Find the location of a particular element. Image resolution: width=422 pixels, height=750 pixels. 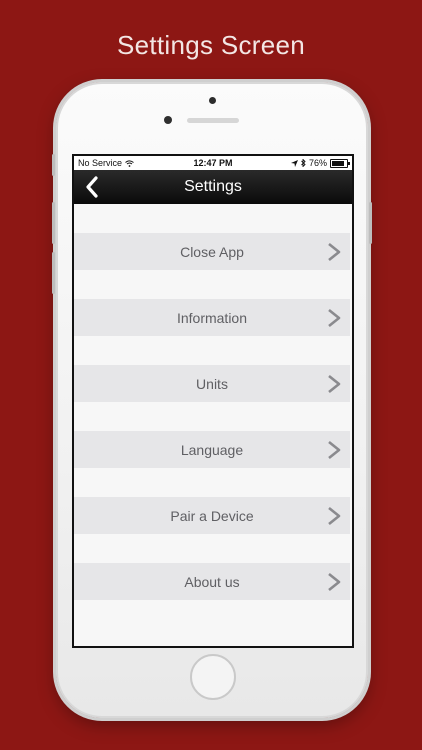

menu-item-label: Pair a Device is located at coordinates (212, 515).